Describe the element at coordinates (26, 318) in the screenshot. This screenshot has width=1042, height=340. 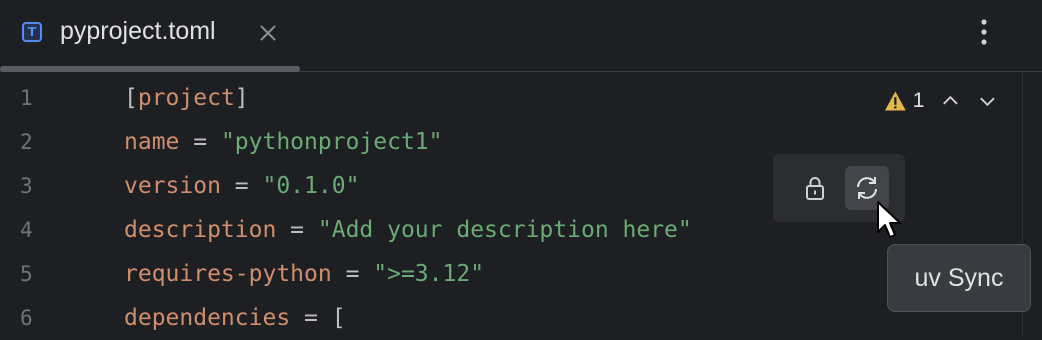
I see `line-number: 6` at that location.